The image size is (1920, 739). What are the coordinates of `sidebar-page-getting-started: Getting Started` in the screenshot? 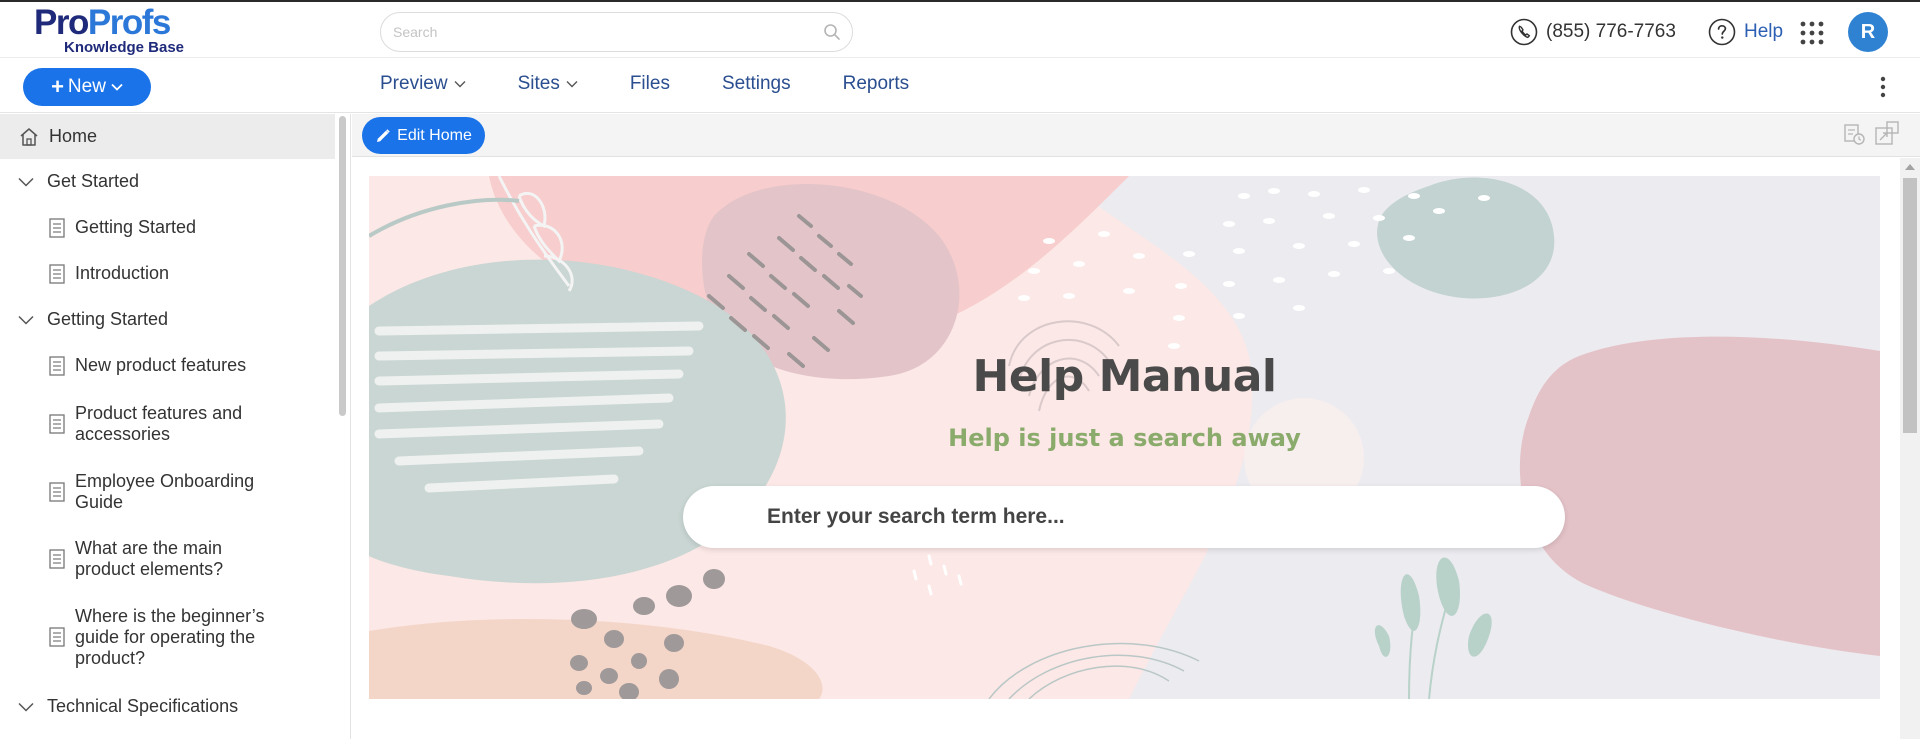 It's located at (167, 227).